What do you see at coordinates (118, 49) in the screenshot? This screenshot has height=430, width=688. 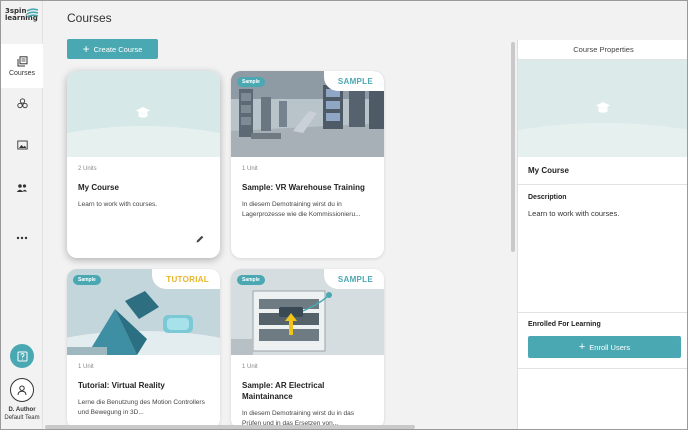 I see `create-course-label: Create Course` at bounding box center [118, 49].